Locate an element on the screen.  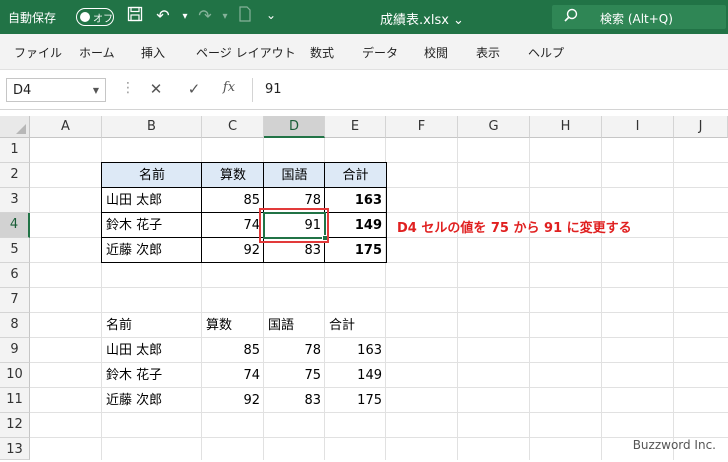
table1-cell-math: 85 is located at coordinates (233, 200).